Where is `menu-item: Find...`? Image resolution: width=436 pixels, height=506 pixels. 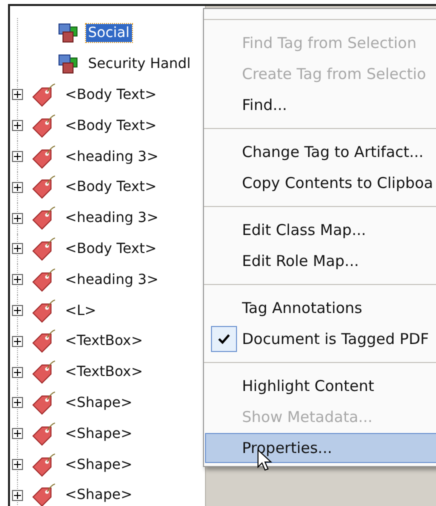 menu-item: Find... is located at coordinates (320, 105).